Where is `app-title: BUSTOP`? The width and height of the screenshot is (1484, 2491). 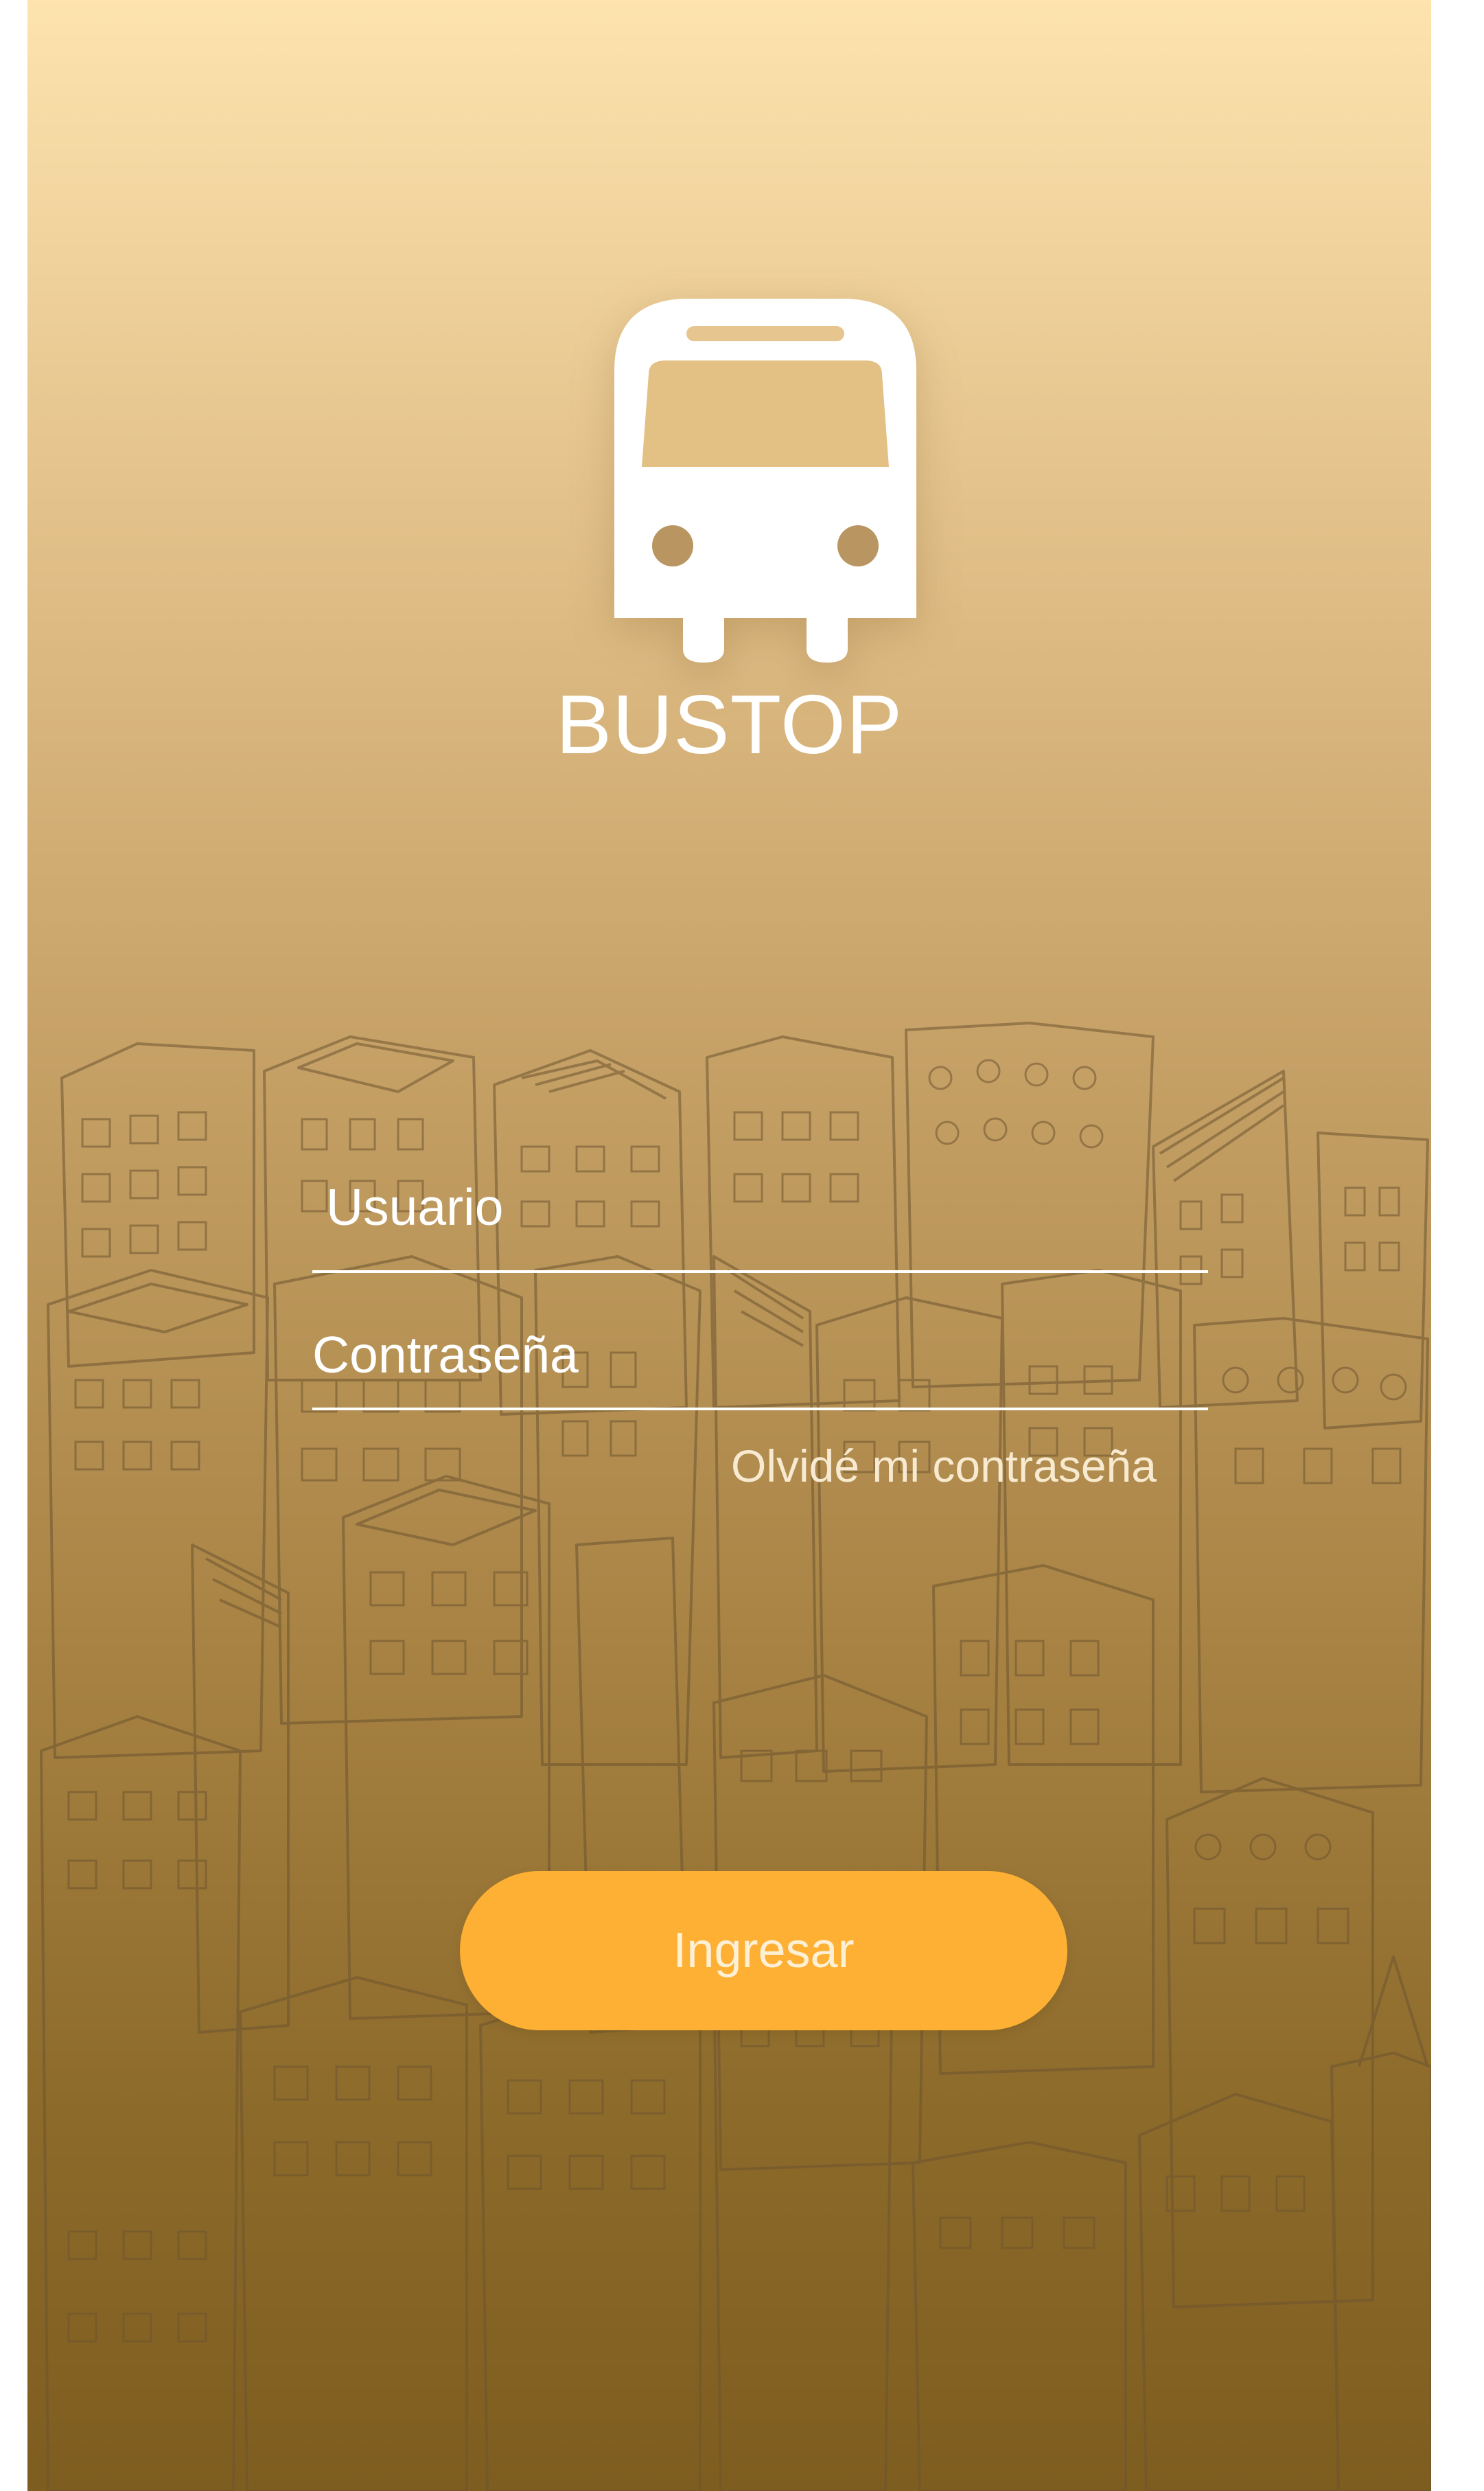
app-title: BUSTOP is located at coordinates (729, 725).